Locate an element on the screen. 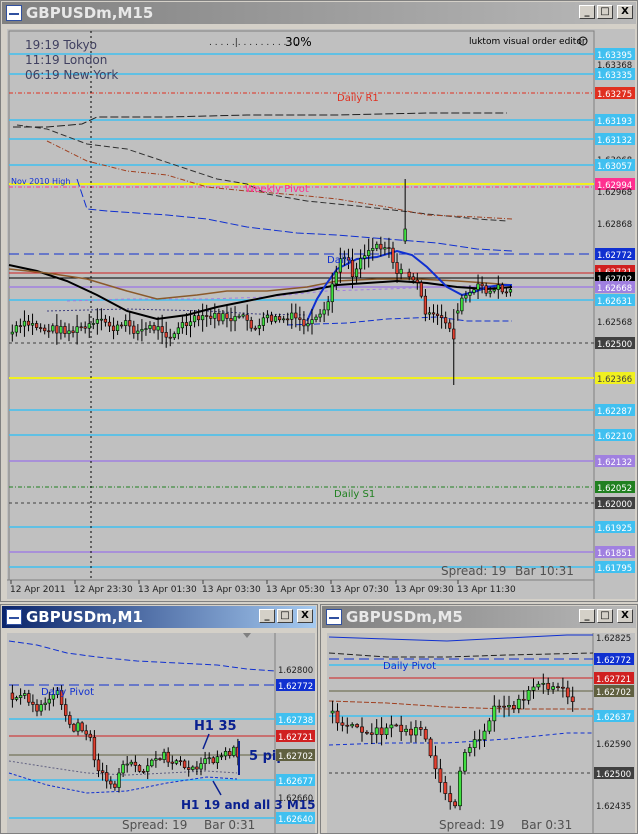 Image resolution: width=638 pixels, height=834 pixels. main-titlebar: GBPUSDm,M15 _ □ X is located at coordinates (319, 13).